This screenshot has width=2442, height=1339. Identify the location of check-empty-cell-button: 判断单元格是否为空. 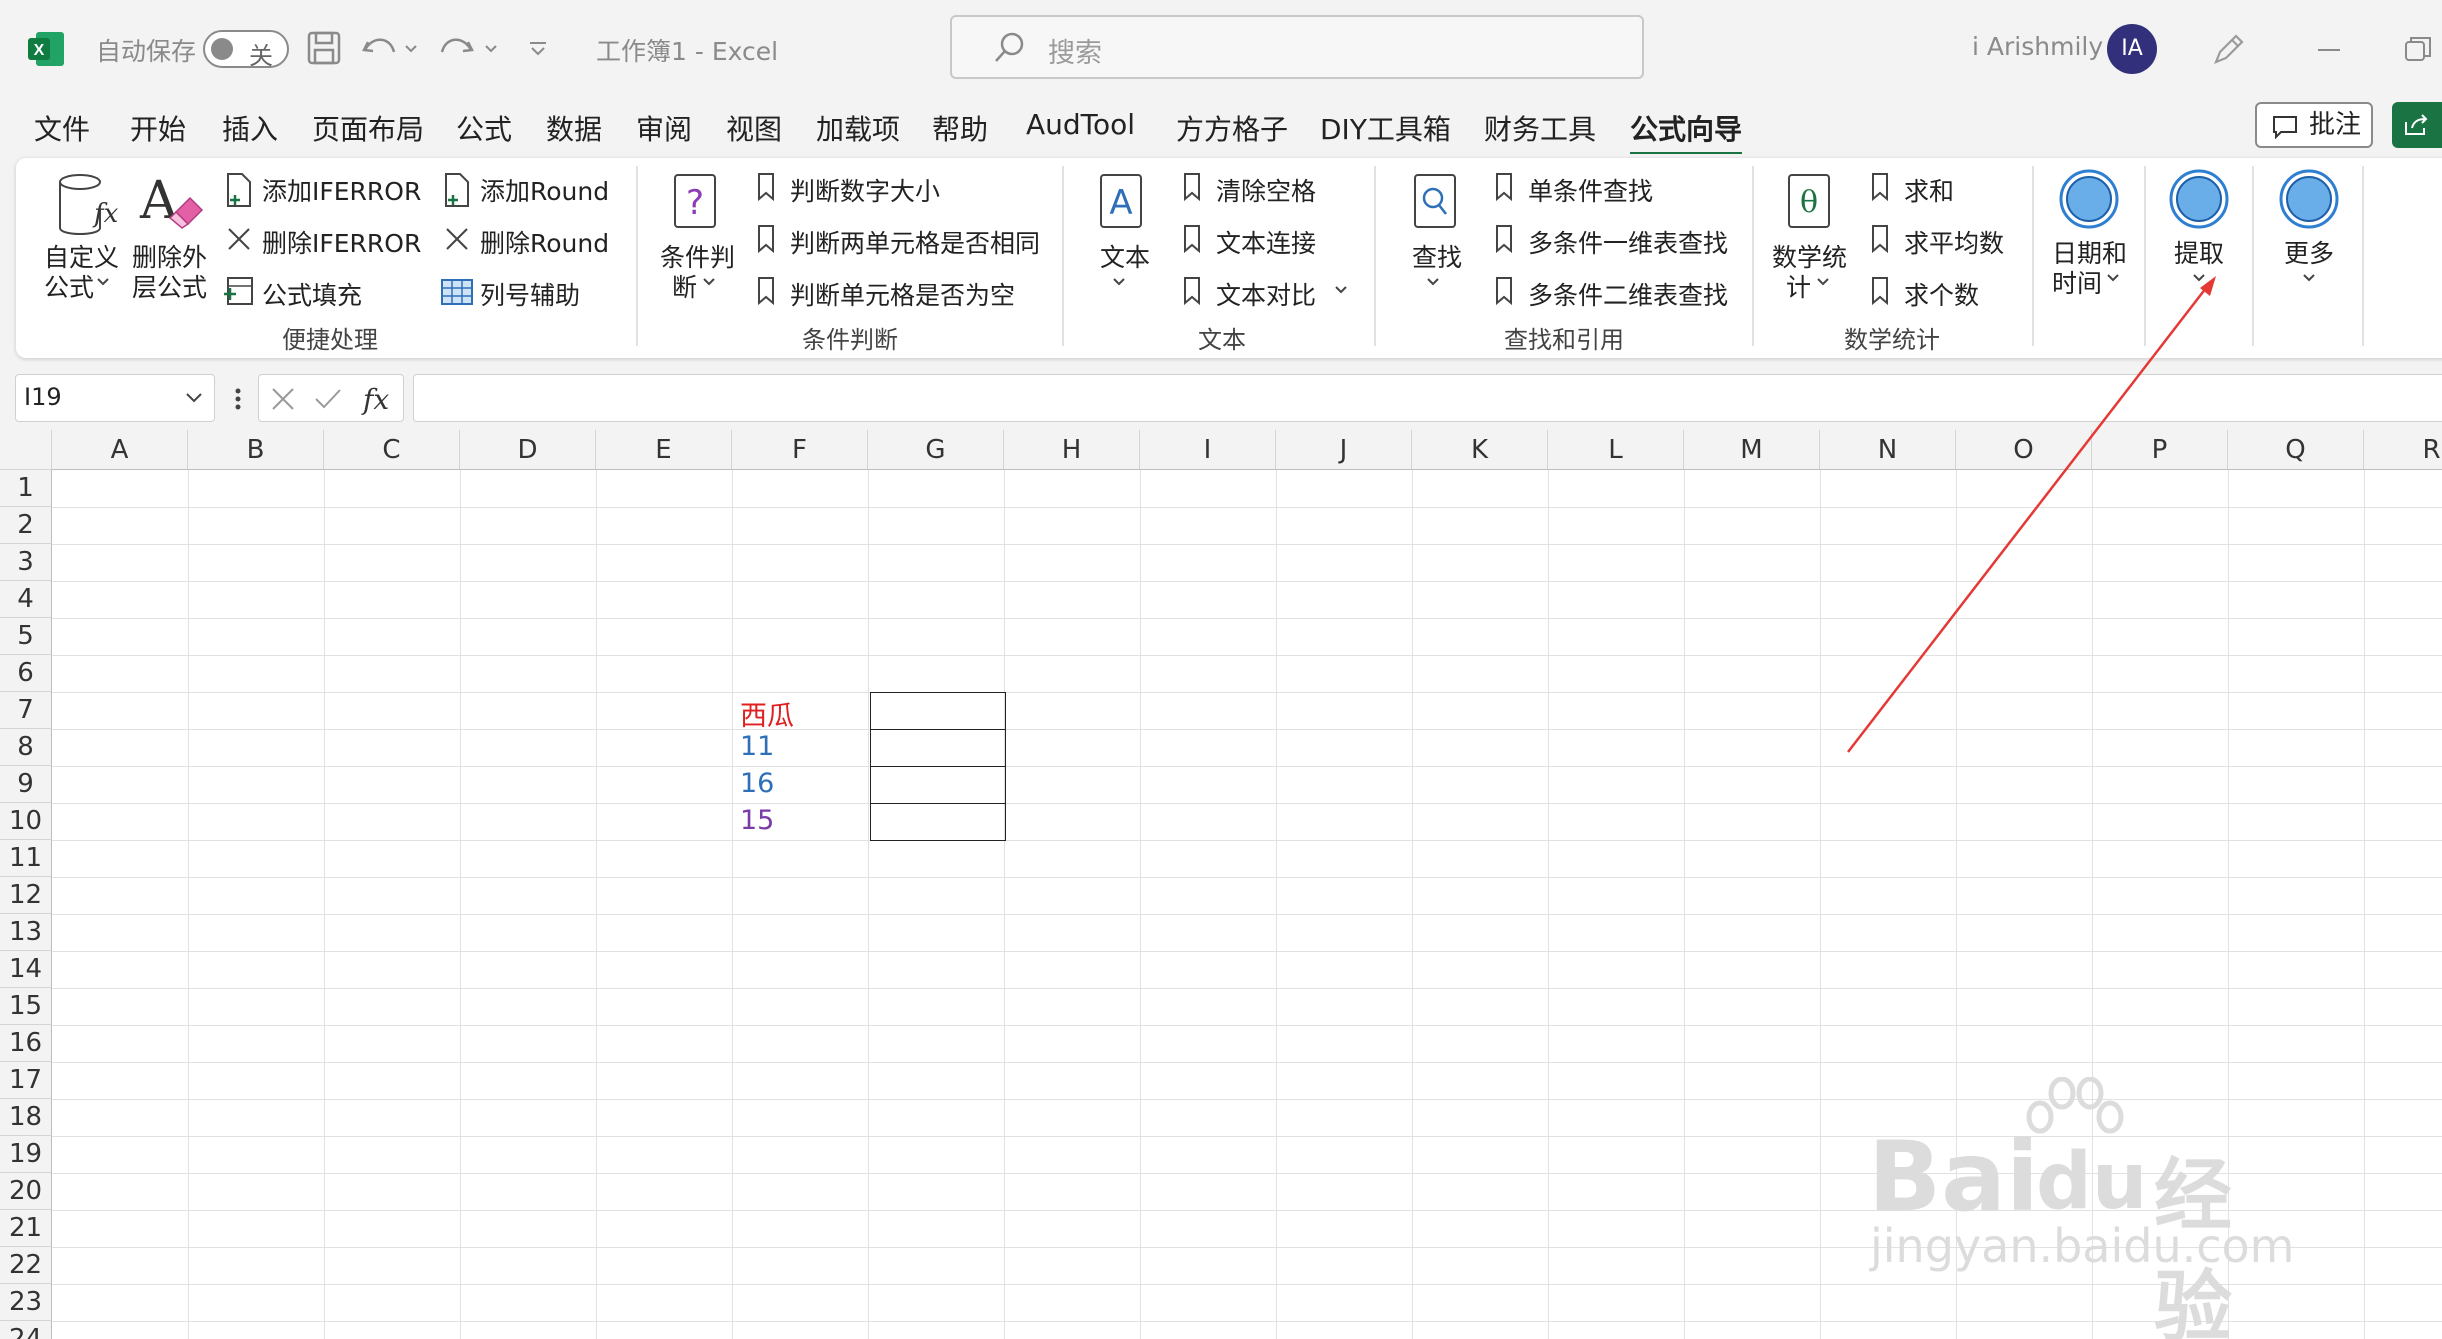
(902, 294).